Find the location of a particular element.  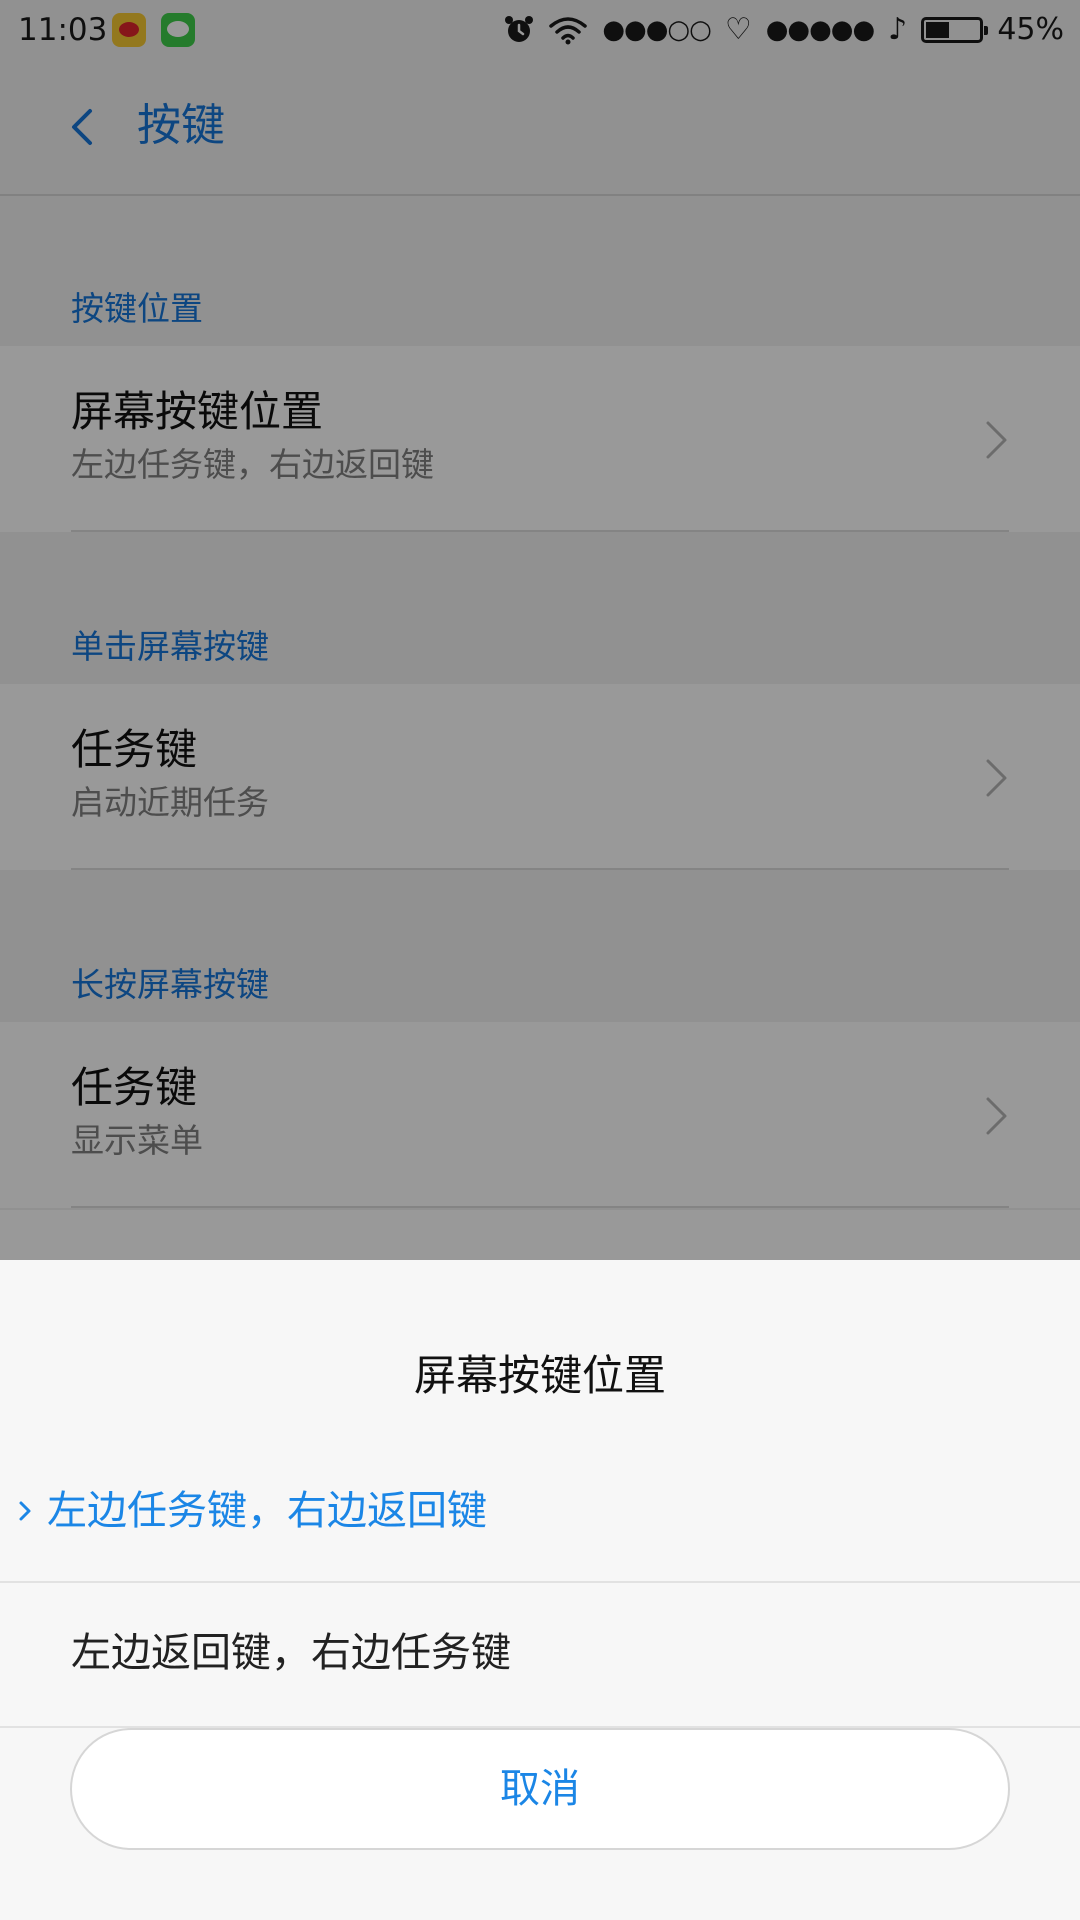

option-label: 左边返回键，右边任务键 is located at coordinates (291, 1653).